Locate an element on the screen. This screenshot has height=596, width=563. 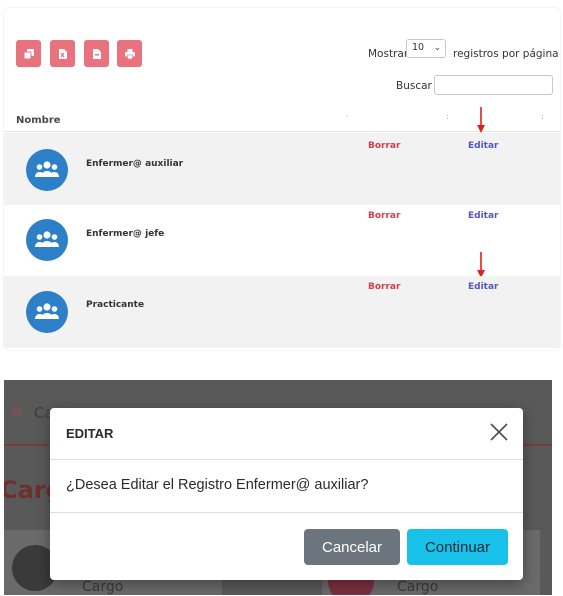
close-circle-icon: ⊗ is located at coordinates (16, 411).